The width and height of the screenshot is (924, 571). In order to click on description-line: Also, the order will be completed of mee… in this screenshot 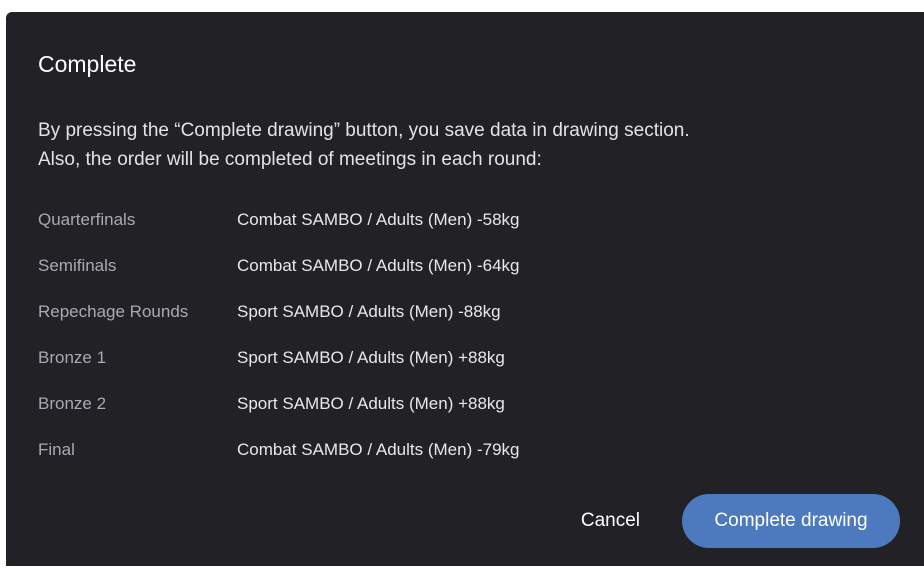, I will do `click(290, 159)`.